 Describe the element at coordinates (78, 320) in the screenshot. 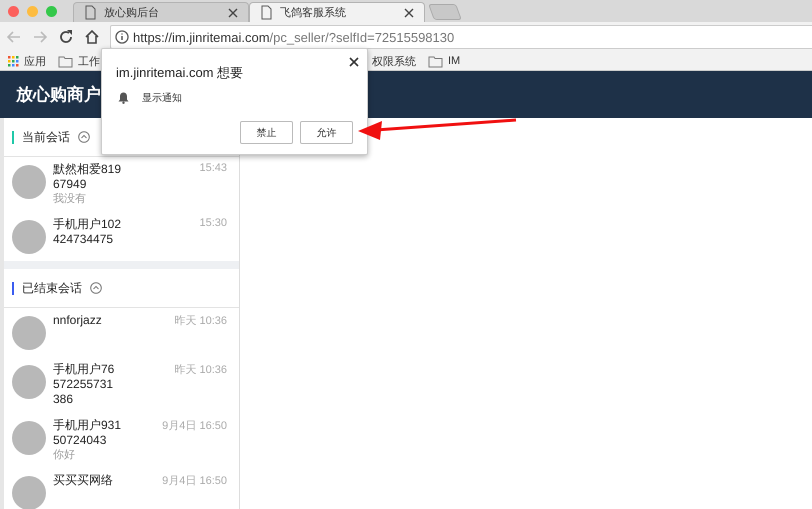

I see `contact-name: nnforjazz` at that location.